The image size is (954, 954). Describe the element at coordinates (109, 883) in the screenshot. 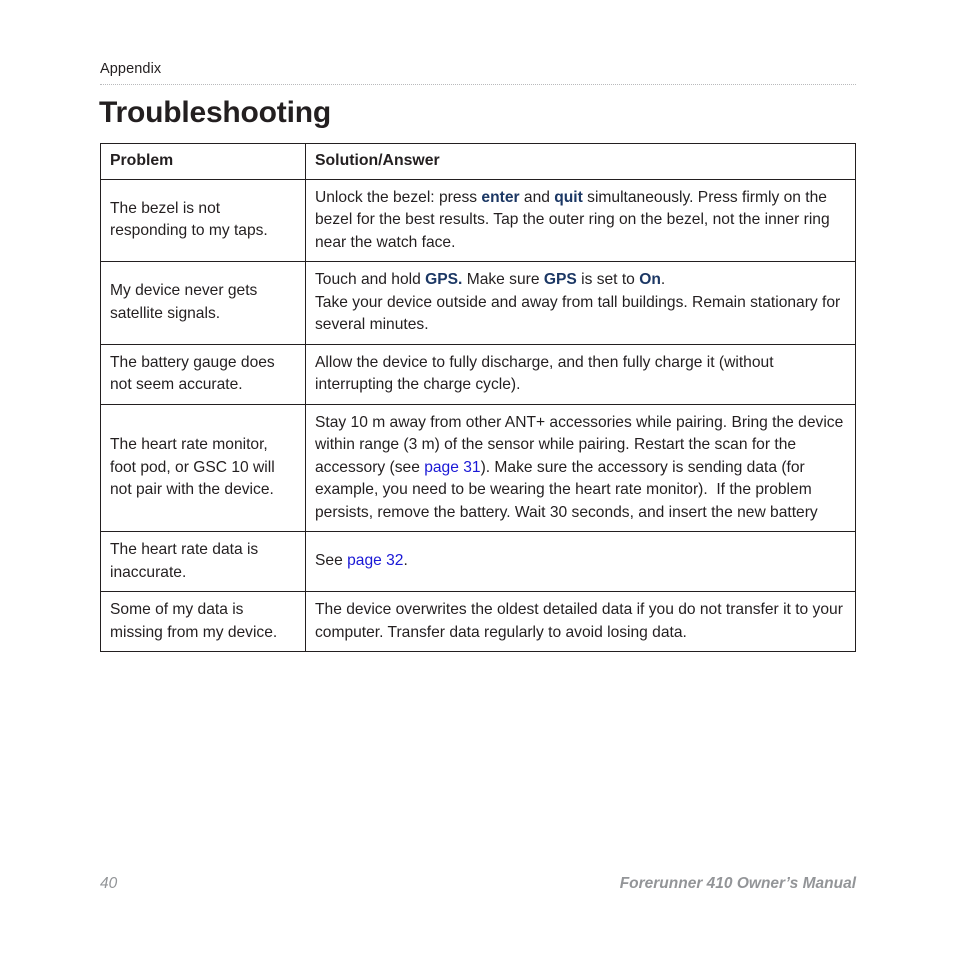

I see `page-number: 40` at that location.